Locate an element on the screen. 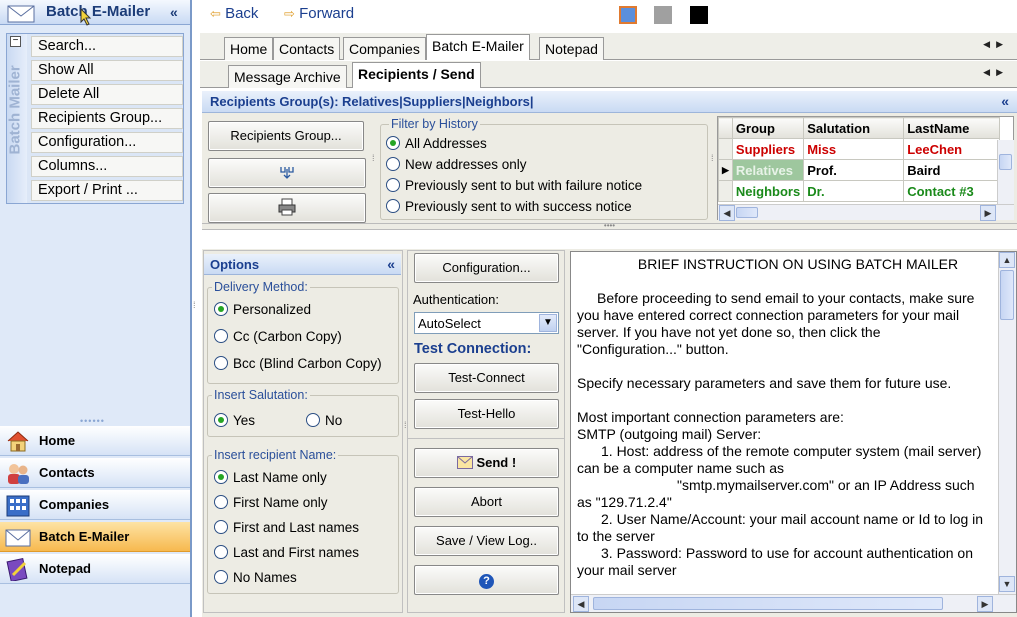 The height and width of the screenshot is (617, 1017). abort-button: Abort is located at coordinates (486, 502).